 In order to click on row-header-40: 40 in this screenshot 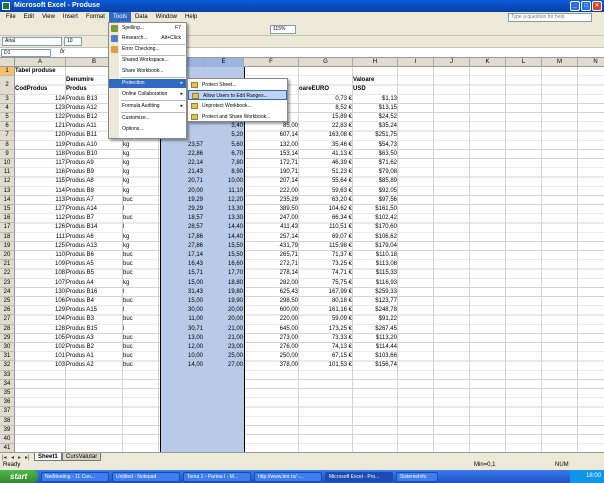, I will do `click(7, 440)`.